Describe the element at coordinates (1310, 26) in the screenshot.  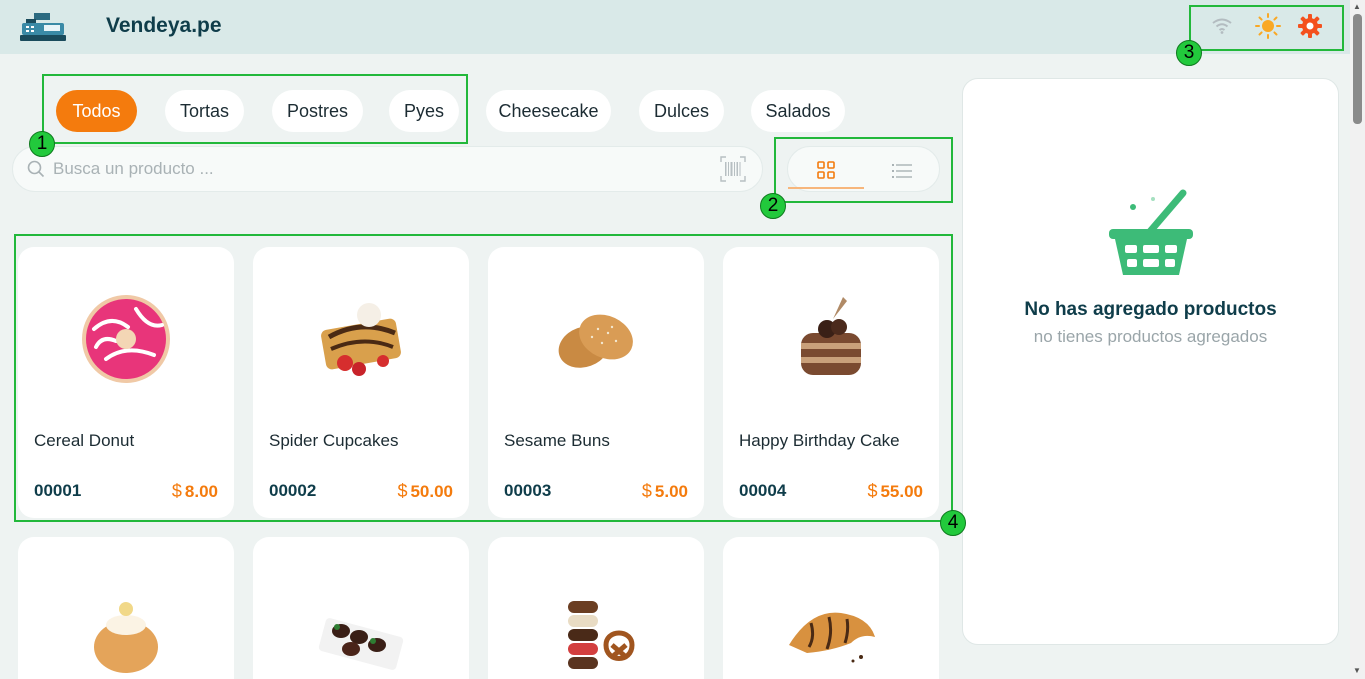
I see `gear-icon` at that location.